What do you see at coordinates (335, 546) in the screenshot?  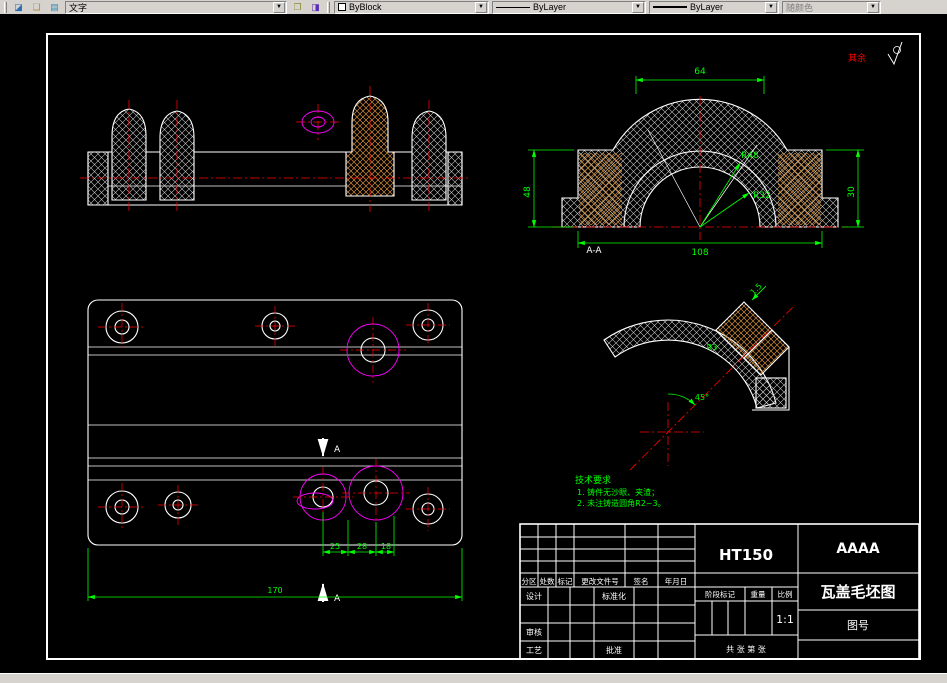 I see `dim-plan-a: 25` at bounding box center [335, 546].